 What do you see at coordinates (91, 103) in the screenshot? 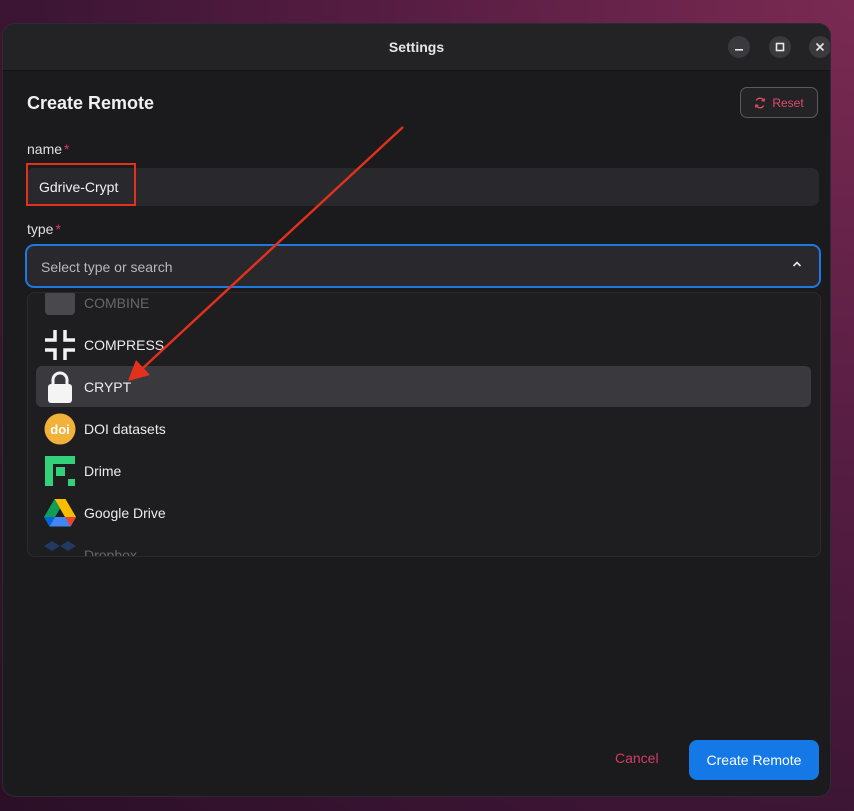
I see `page-title: Create Remote` at bounding box center [91, 103].